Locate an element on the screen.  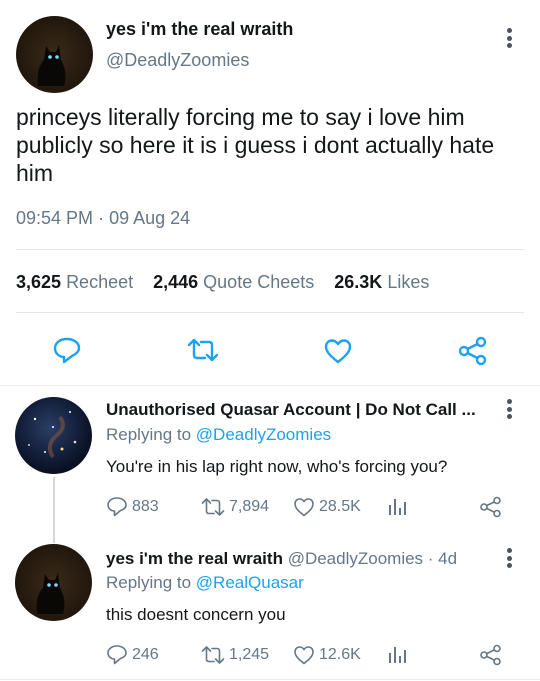
retweet-stat: 3,625 Recheet is located at coordinates (74, 282).